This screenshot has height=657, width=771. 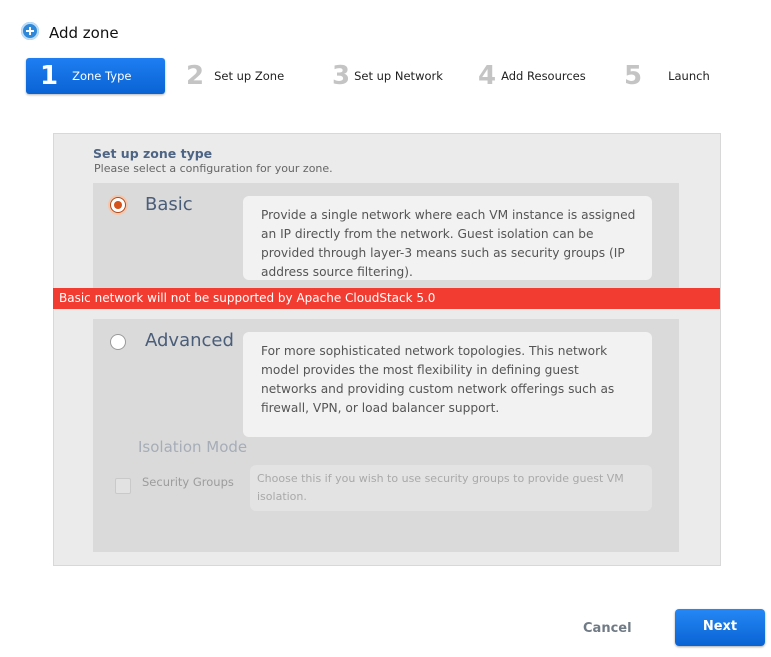 I want to click on step-add-resources: 4 Add Resources, so click(x=532, y=76).